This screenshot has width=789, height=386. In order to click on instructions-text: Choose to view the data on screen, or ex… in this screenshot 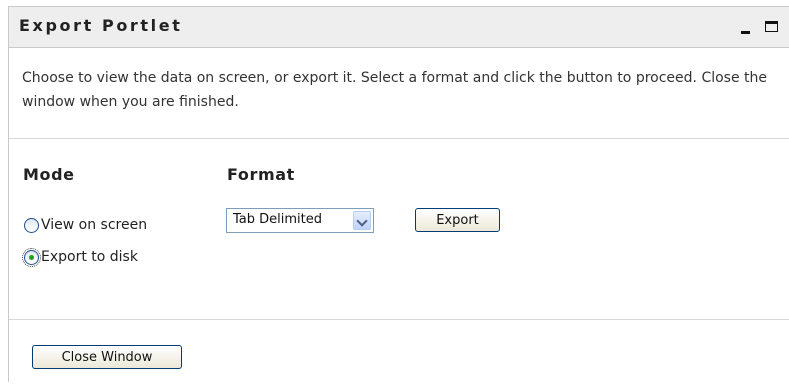, I will do `click(395, 90)`.